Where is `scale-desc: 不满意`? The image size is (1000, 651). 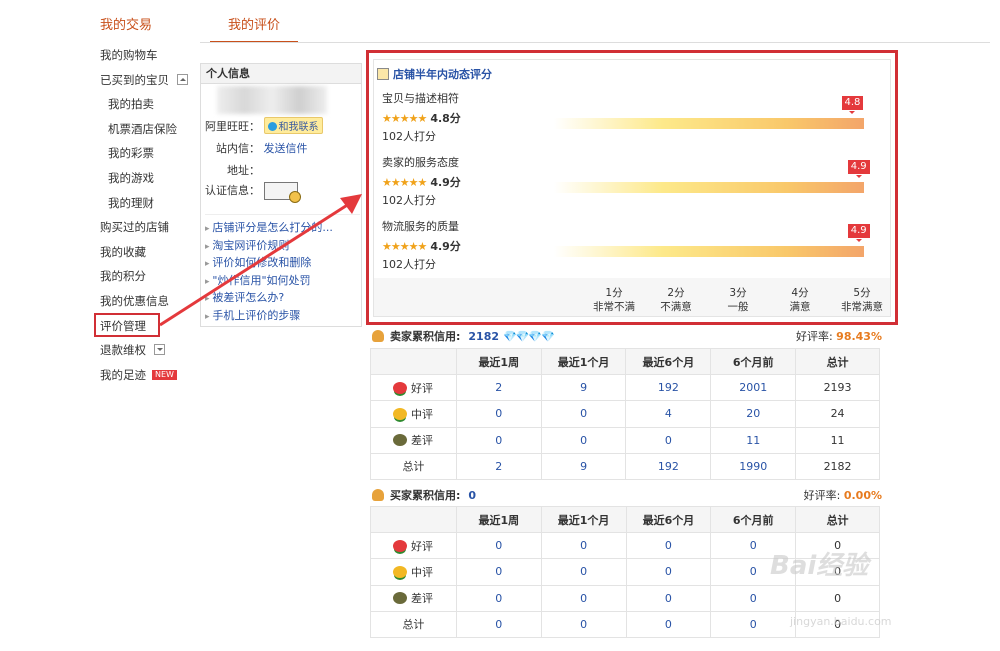
scale-desc: 不满意 is located at coordinates (676, 307).